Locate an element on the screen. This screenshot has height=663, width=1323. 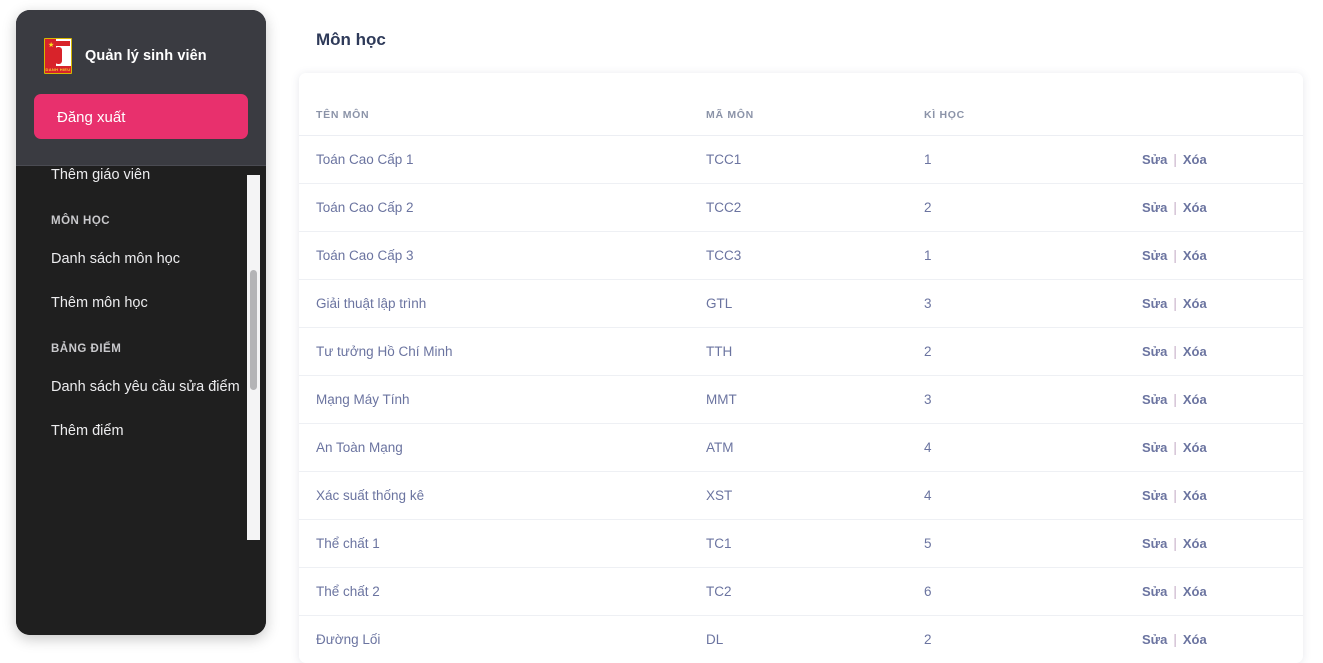
brand: ★ DANH HIEU Quản lý sinh viên is located at coordinates (141, 42).